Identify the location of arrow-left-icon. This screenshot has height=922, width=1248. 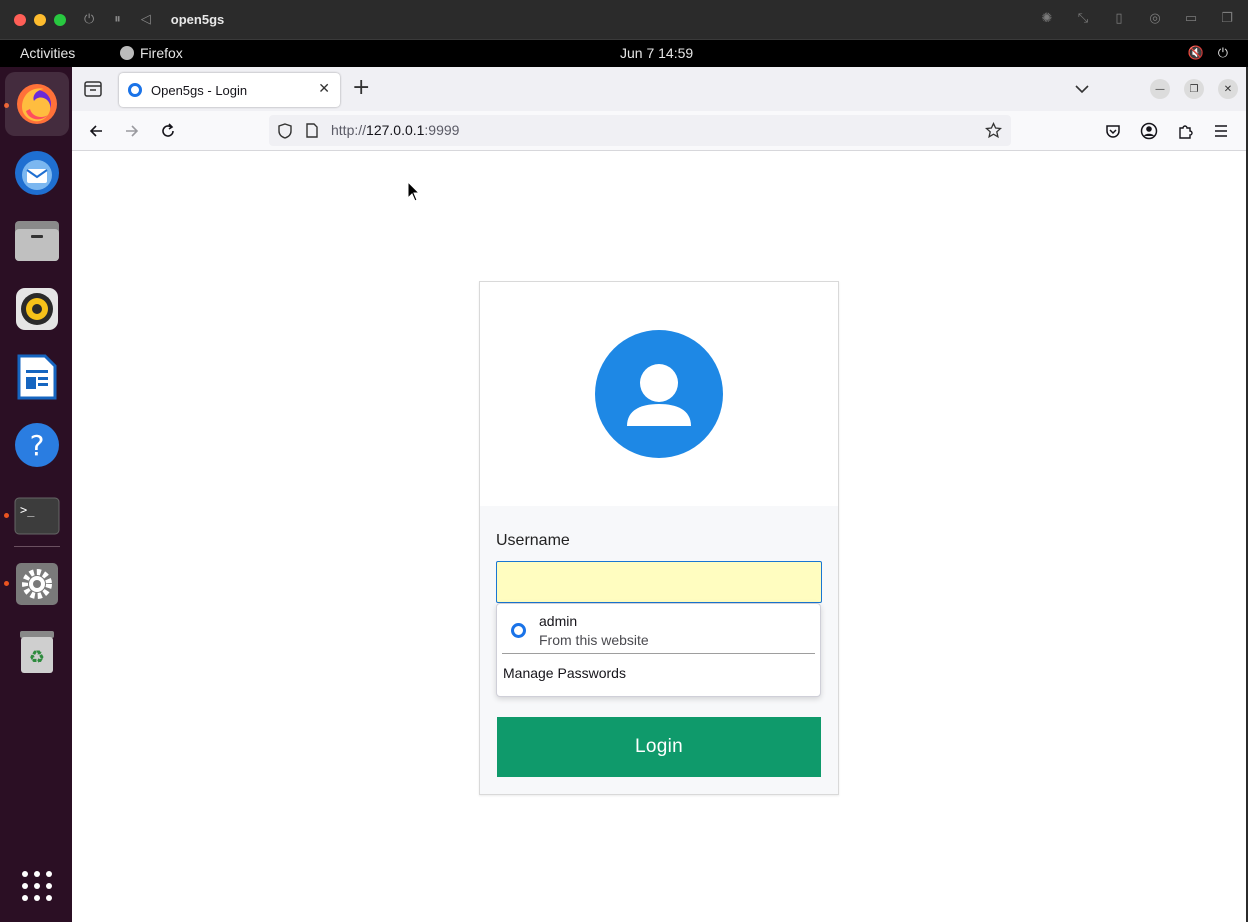
(95, 131).